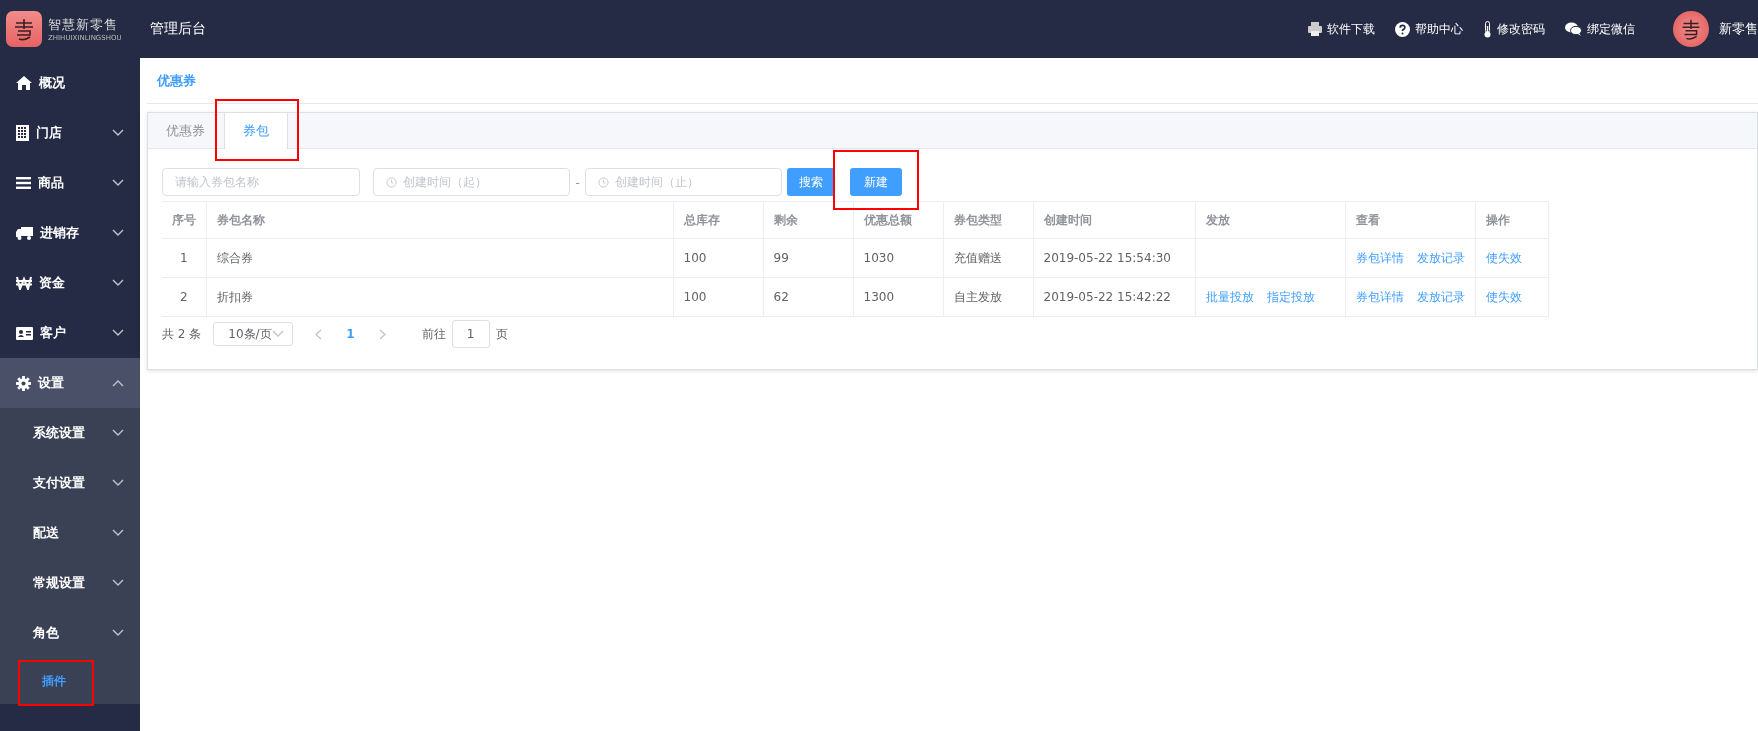 Image resolution: width=1758 pixels, height=731 pixels. I want to click on sidebar-subitem: 常规设置, so click(70, 583).